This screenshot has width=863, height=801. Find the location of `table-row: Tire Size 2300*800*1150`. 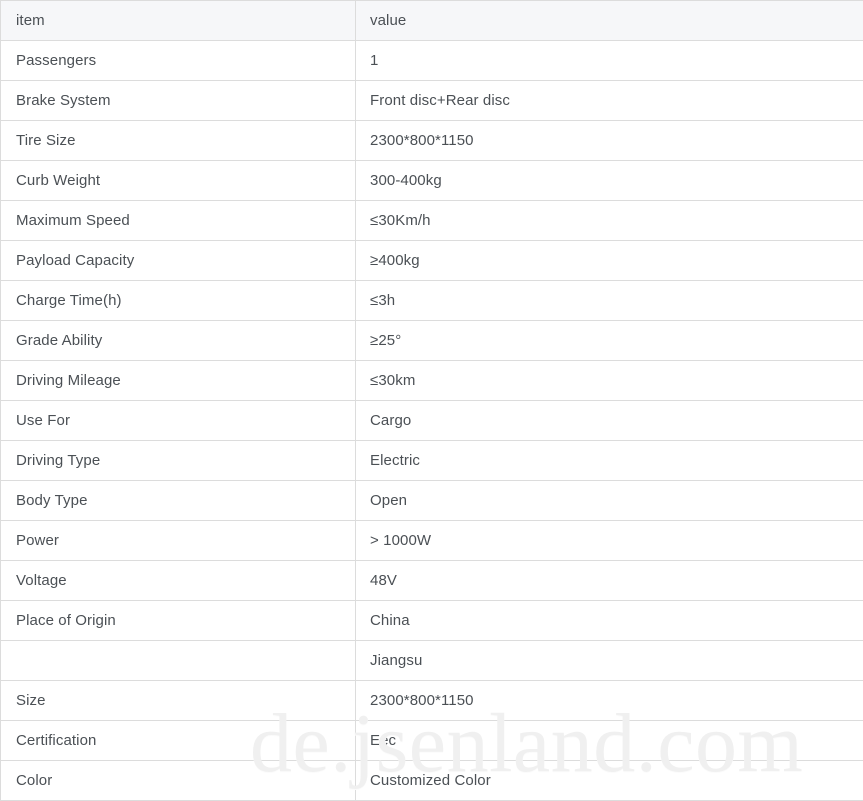

table-row: Tire Size 2300*800*1150 is located at coordinates (431, 140).